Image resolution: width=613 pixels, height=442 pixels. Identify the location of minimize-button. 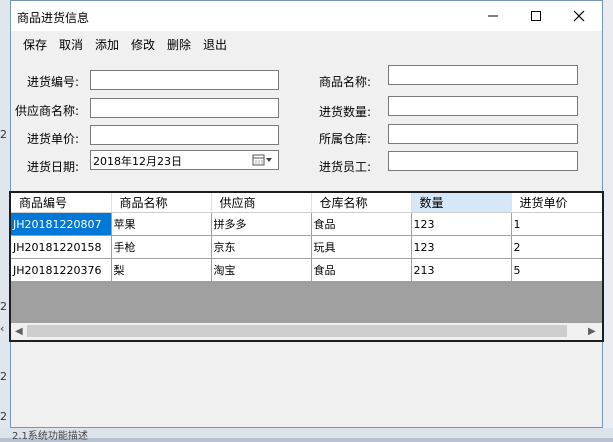
(493, 16).